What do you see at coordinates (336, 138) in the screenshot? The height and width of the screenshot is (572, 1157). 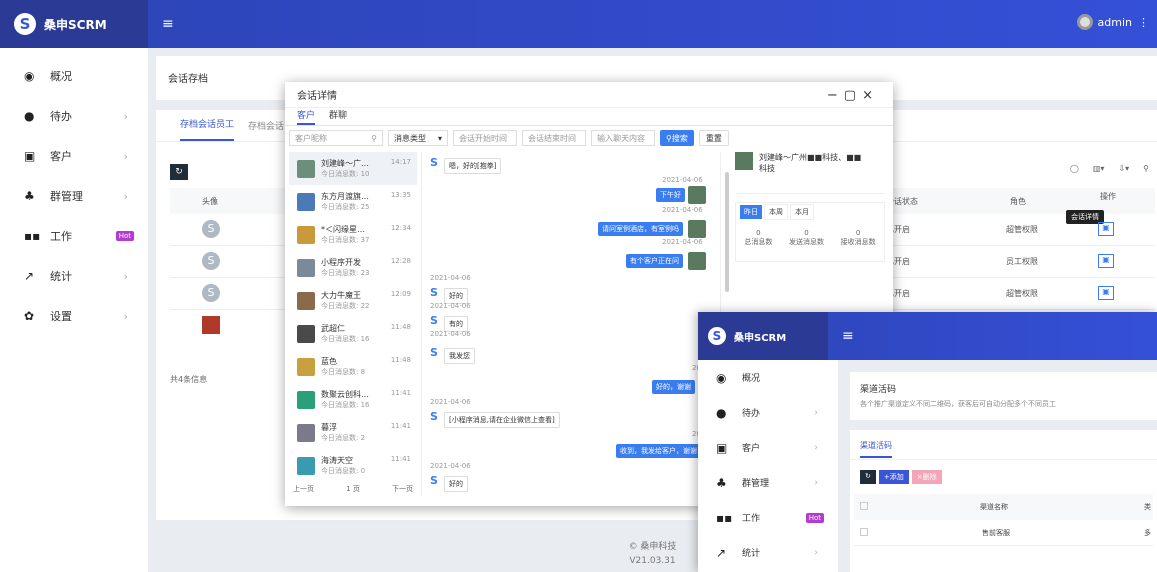 I see `customer-search-input: 客户昵称 ⚲` at bounding box center [336, 138].